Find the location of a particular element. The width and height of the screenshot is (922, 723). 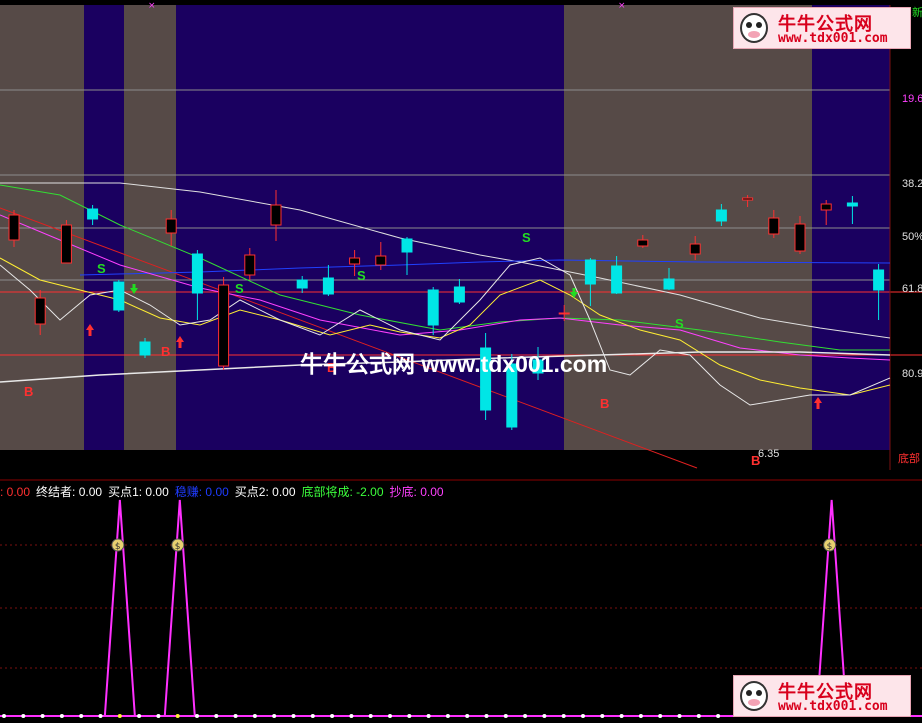

price-label: 80.9 is located at coordinates (912, 374).